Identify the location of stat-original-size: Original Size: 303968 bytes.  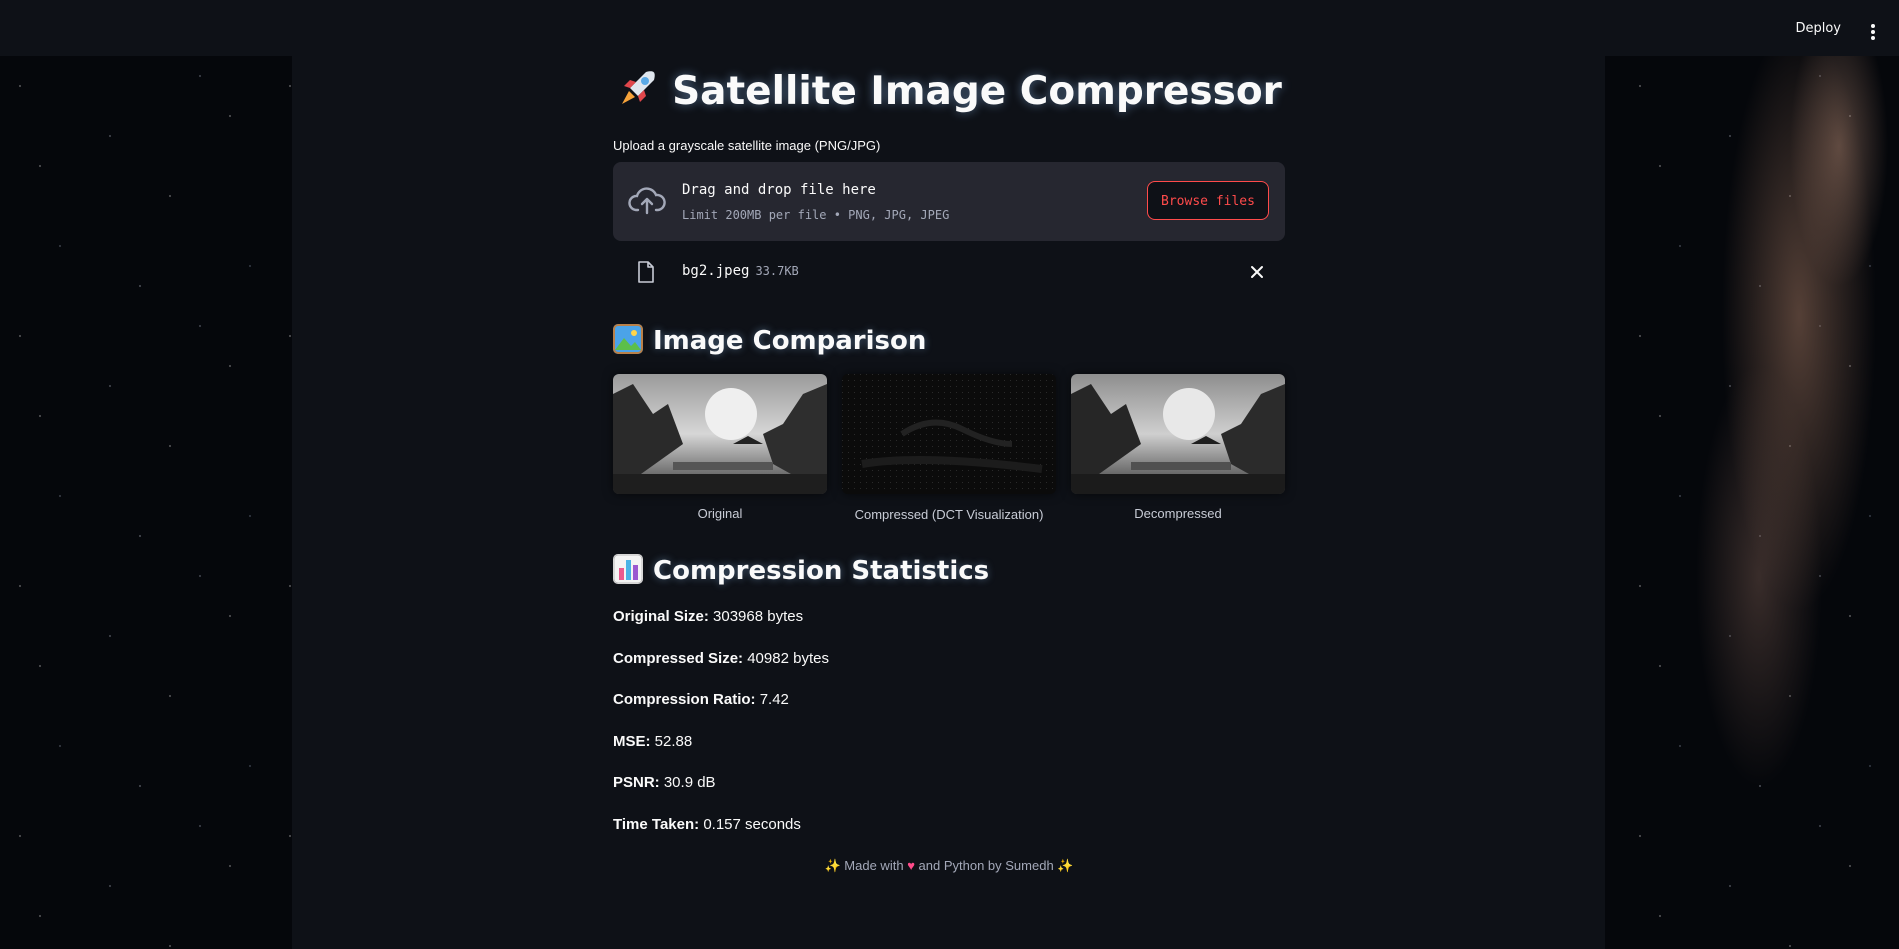
(708, 616).